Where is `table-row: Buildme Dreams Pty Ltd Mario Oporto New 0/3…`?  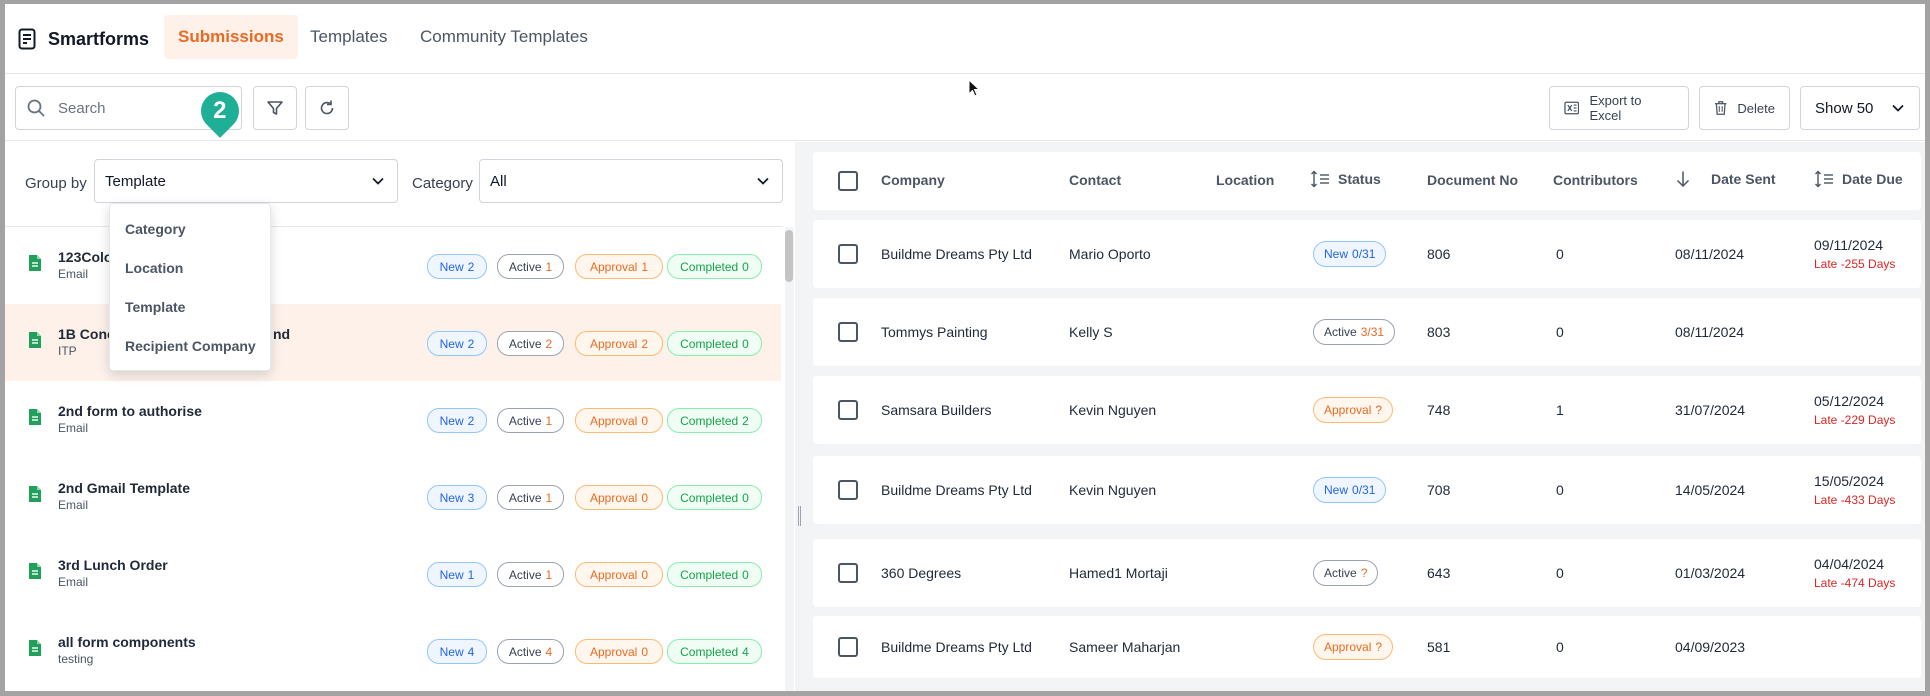 table-row: Buildme Dreams Pty Ltd Mario Oporto New 0/3… is located at coordinates (1367, 254).